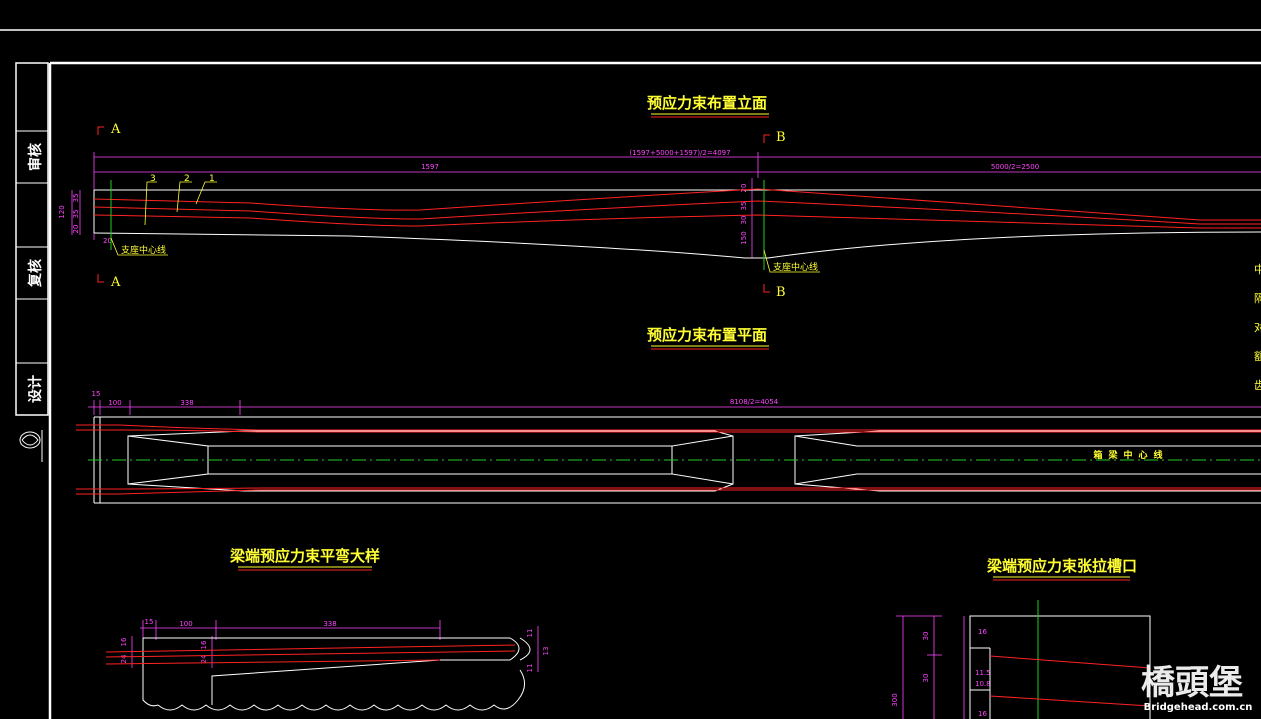 The height and width of the screenshot is (719, 1261). I want to click on right-edge-notes: 中 隔 对 额 齿, so click(1257, 327).